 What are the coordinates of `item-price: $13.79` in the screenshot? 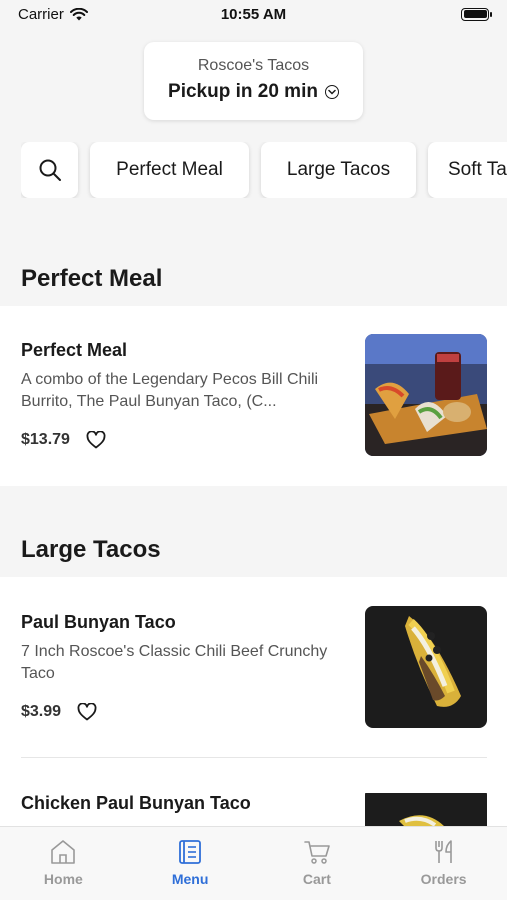 It's located at (45, 439).